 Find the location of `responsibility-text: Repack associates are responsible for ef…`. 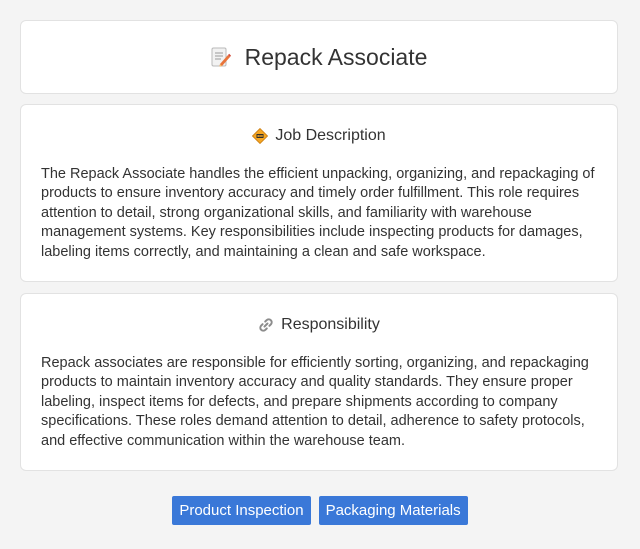

responsibility-text: Repack associates are responsible for ef… is located at coordinates (315, 402).